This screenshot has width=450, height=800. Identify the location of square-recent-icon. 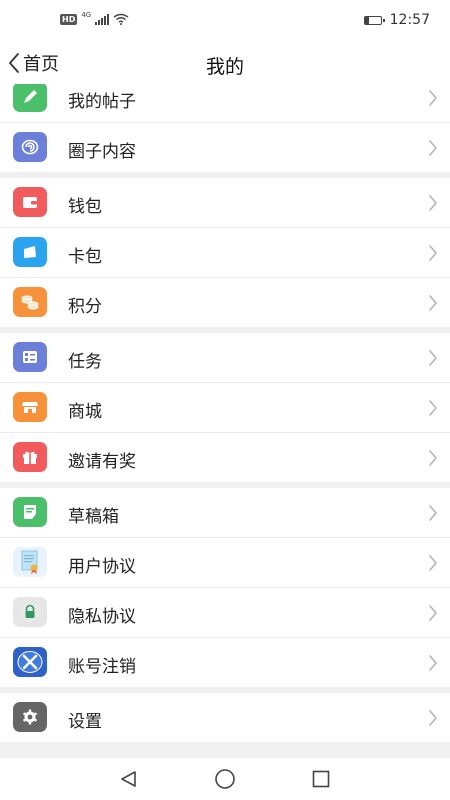
(321, 779).